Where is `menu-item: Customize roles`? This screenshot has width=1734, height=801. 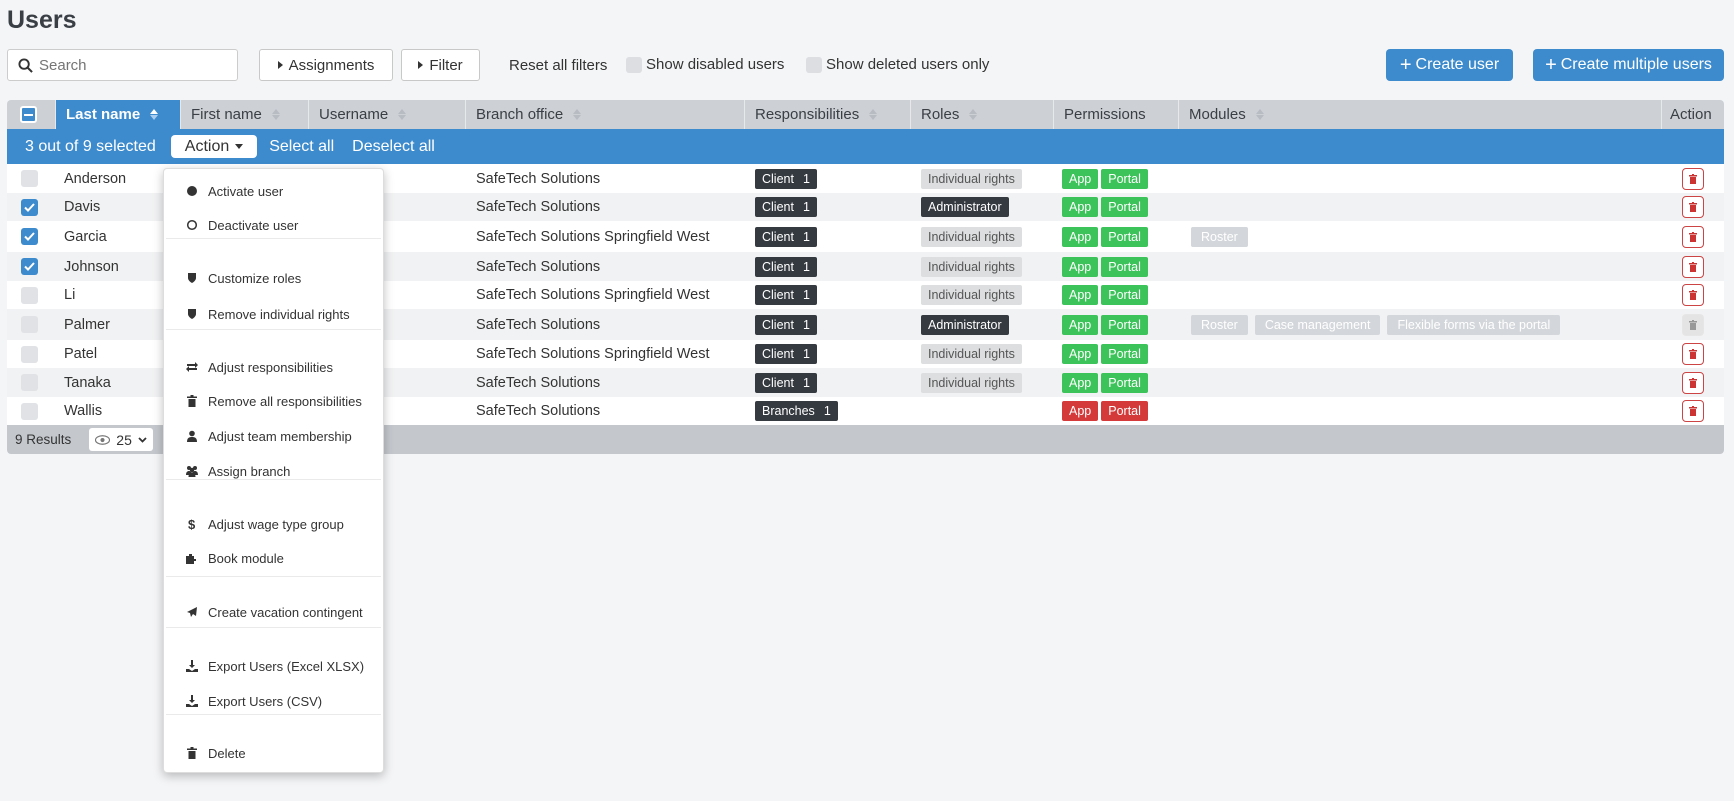
menu-item: Customize roles is located at coordinates (273, 278).